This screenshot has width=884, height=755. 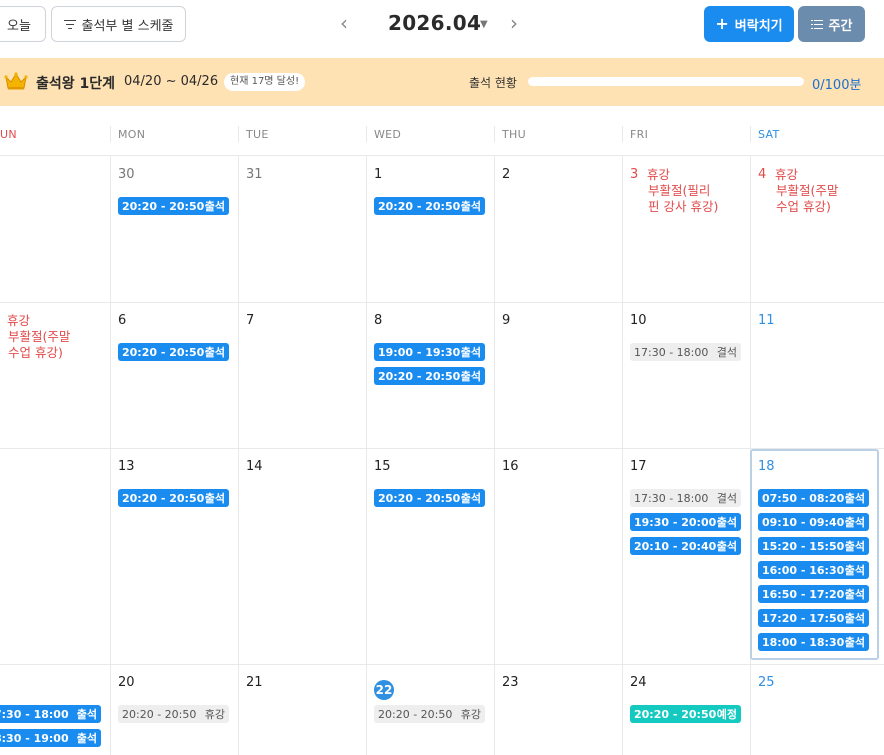 What do you see at coordinates (122, 320) in the screenshot?
I see `day-number: 6` at bounding box center [122, 320].